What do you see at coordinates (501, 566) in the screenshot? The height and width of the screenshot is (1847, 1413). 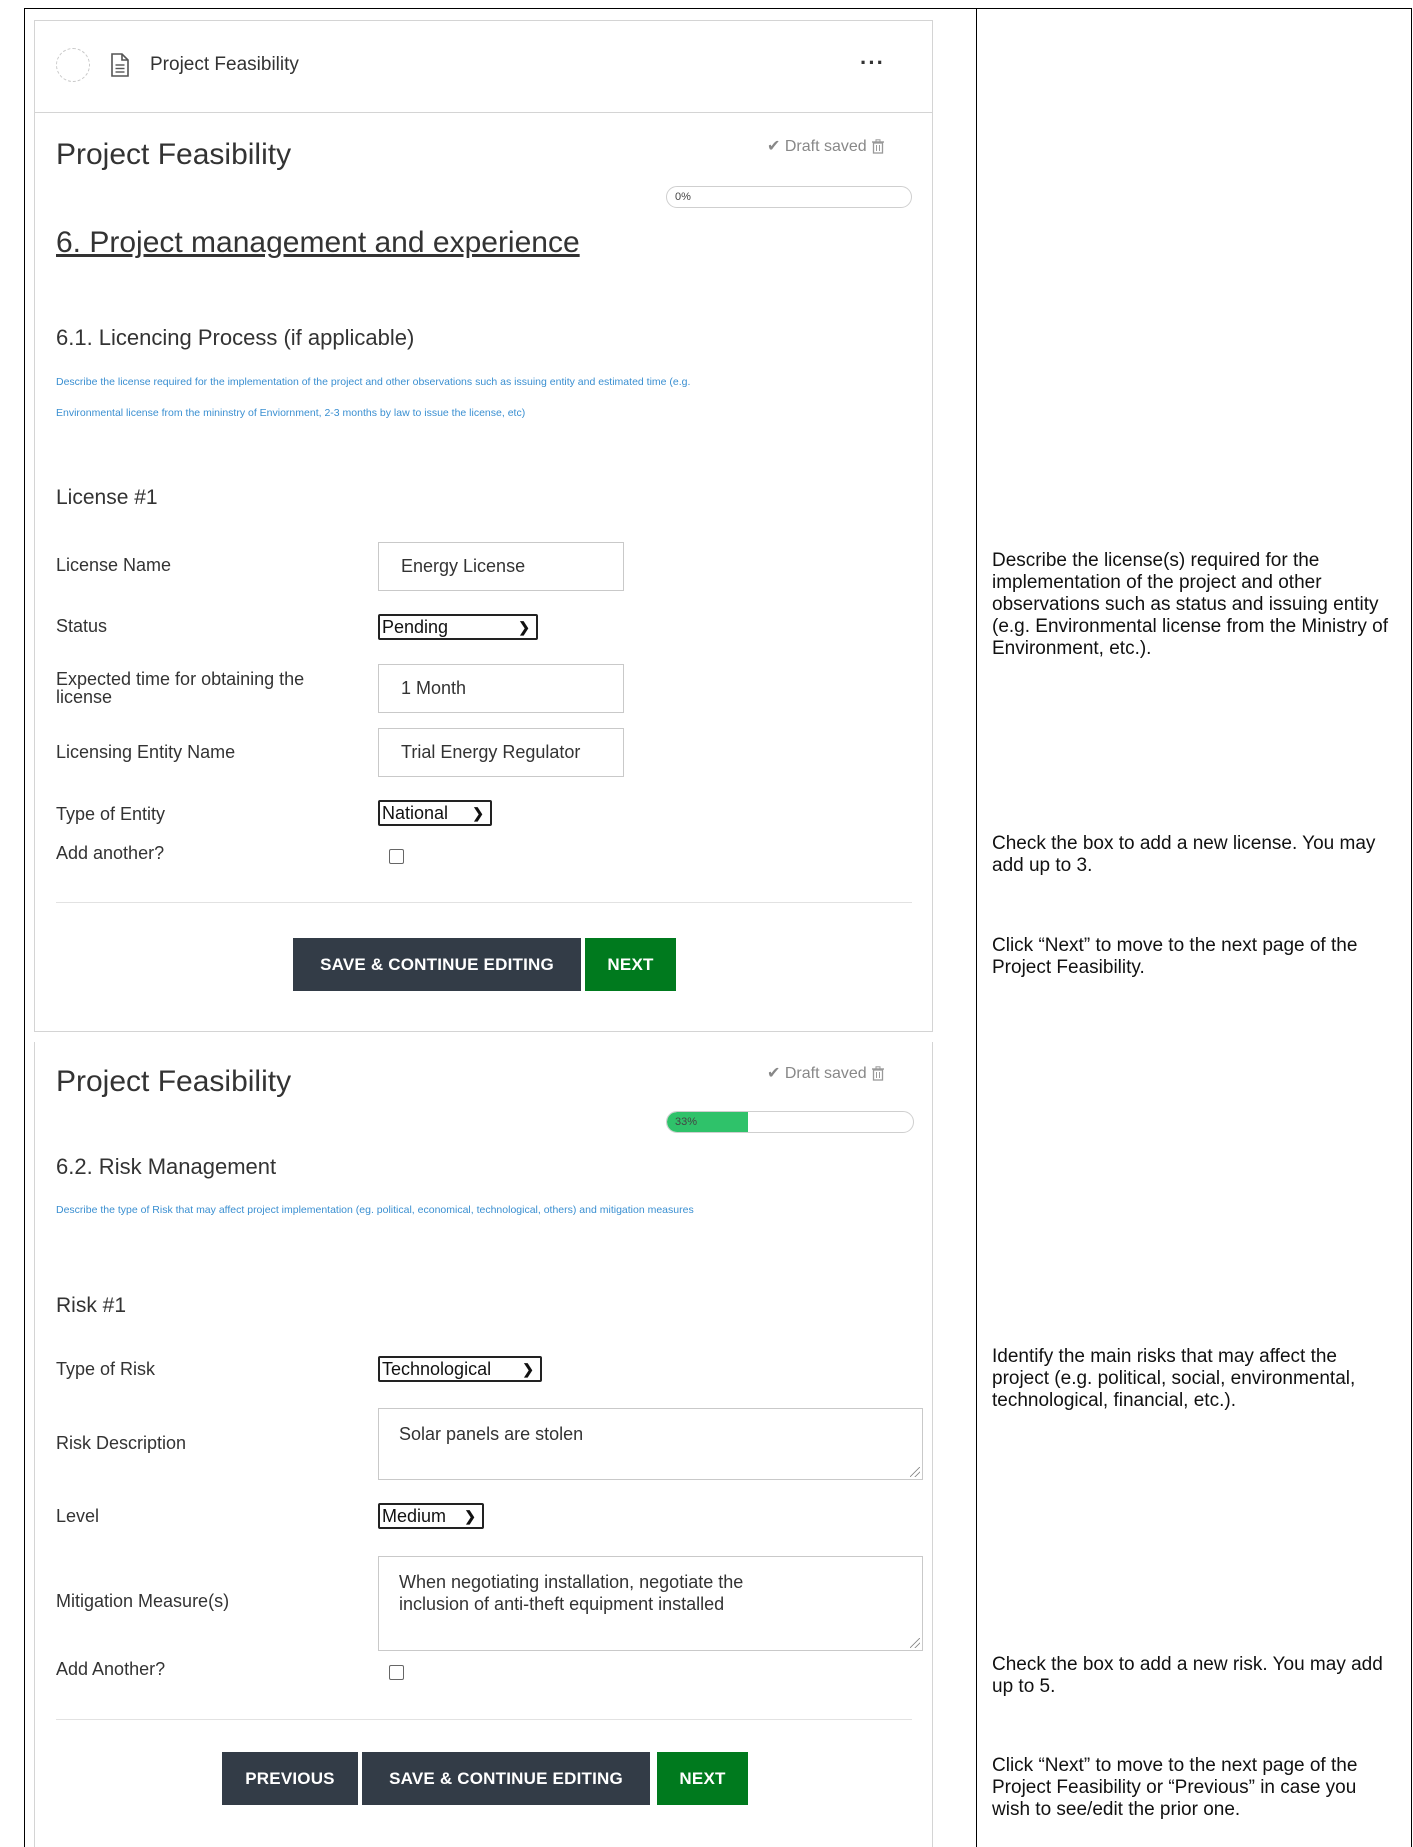 I see `license-name-field: Energy License` at bounding box center [501, 566].